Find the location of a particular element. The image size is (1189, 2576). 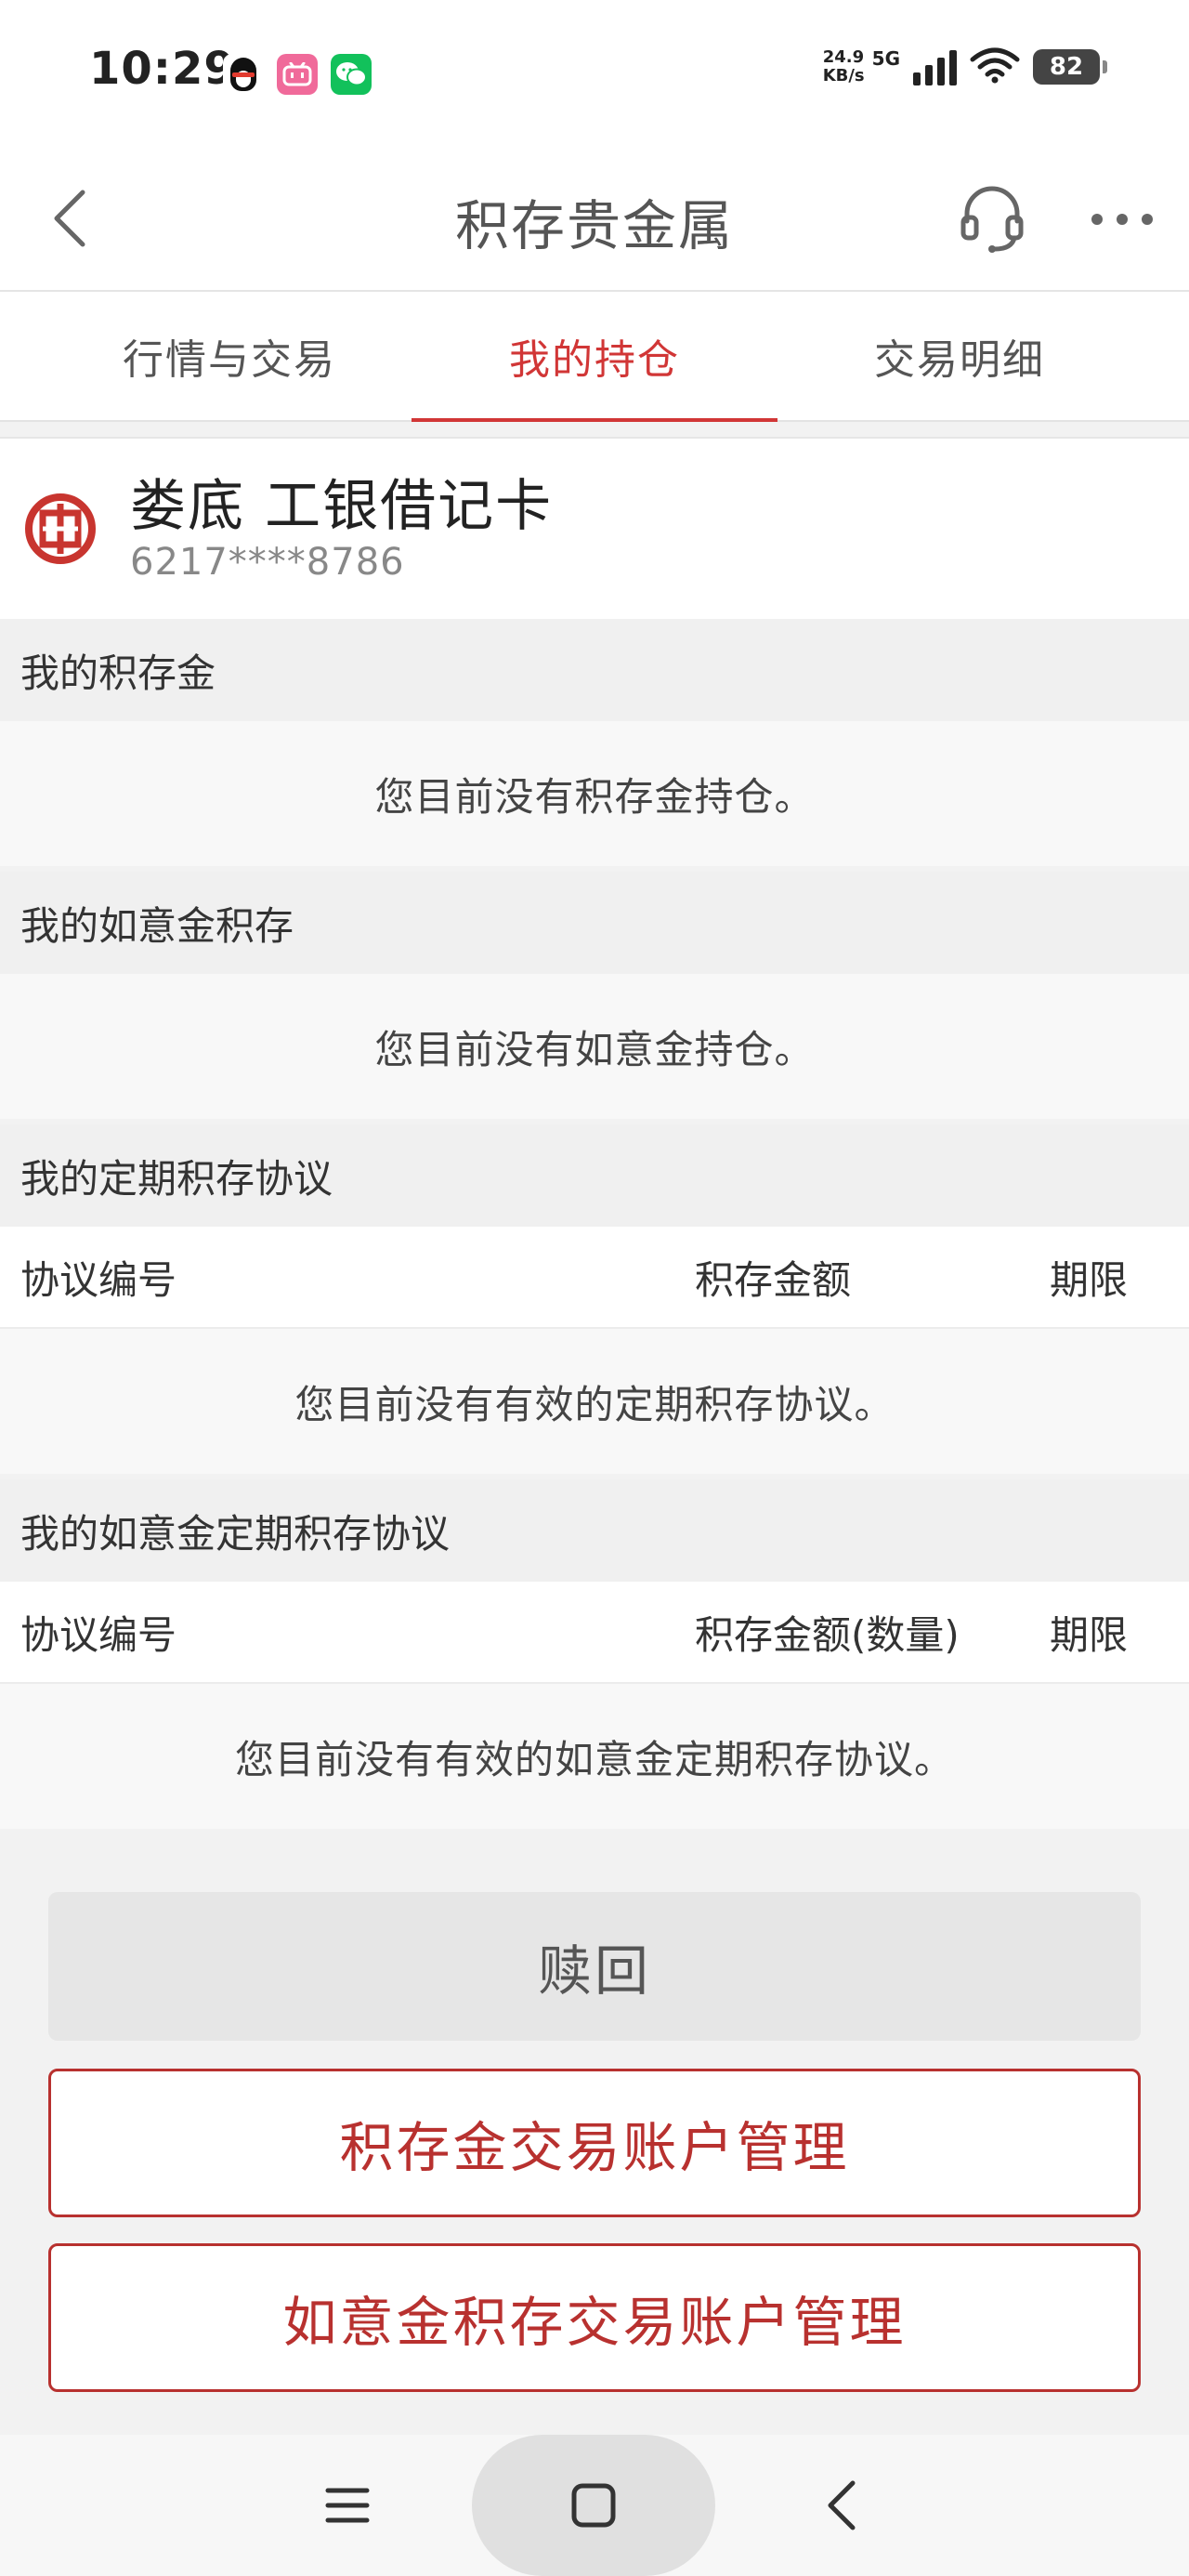

ruyi-account-management-button: 如意金积存交易账户管理 is located at coordinates (594, 2317).